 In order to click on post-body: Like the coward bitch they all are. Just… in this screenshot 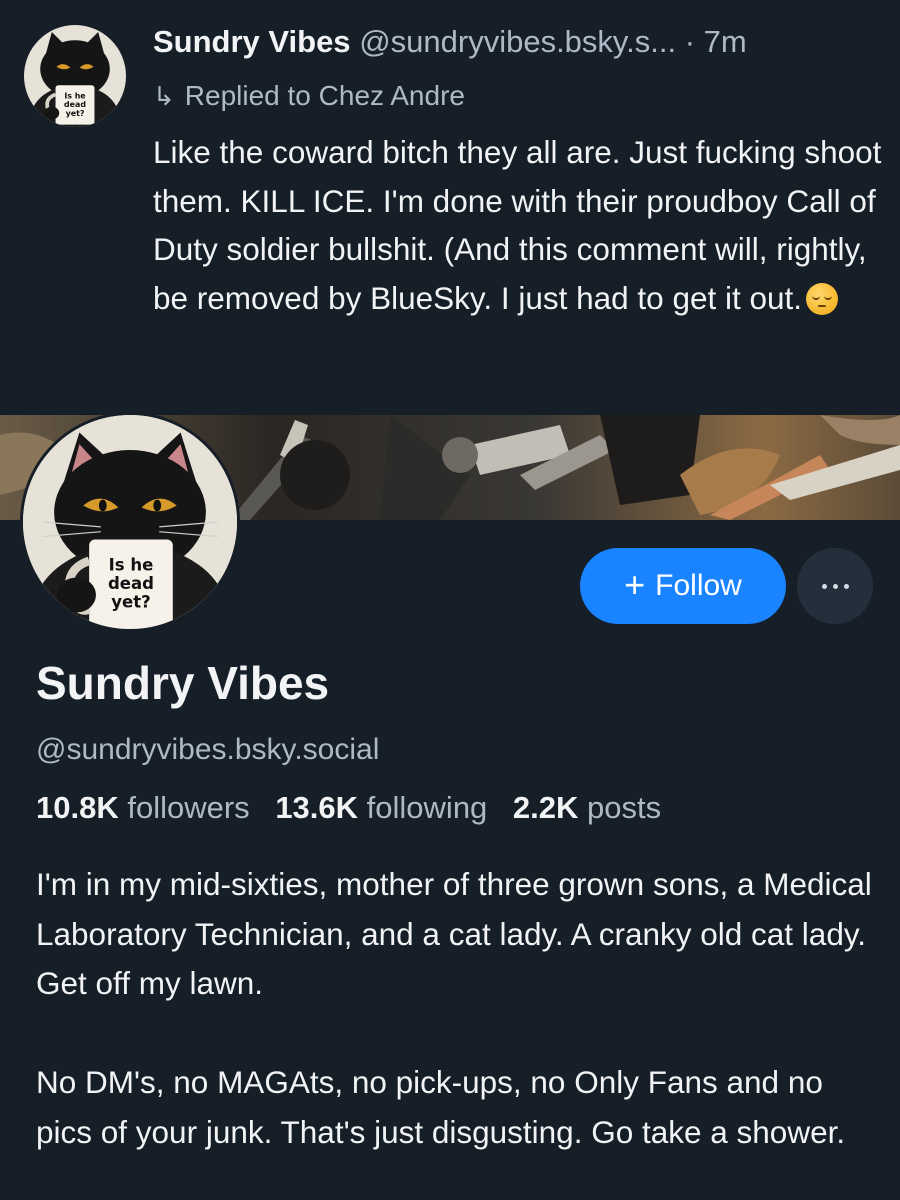, I will do `click(518, 225)`.